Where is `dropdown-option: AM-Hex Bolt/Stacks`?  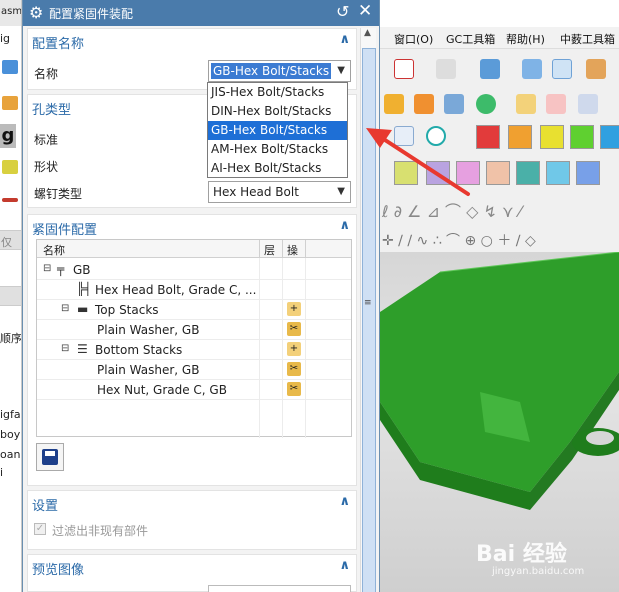 dropdown-option: AM-Hex Bolt/Stacks is located at coordinates (277, 149).